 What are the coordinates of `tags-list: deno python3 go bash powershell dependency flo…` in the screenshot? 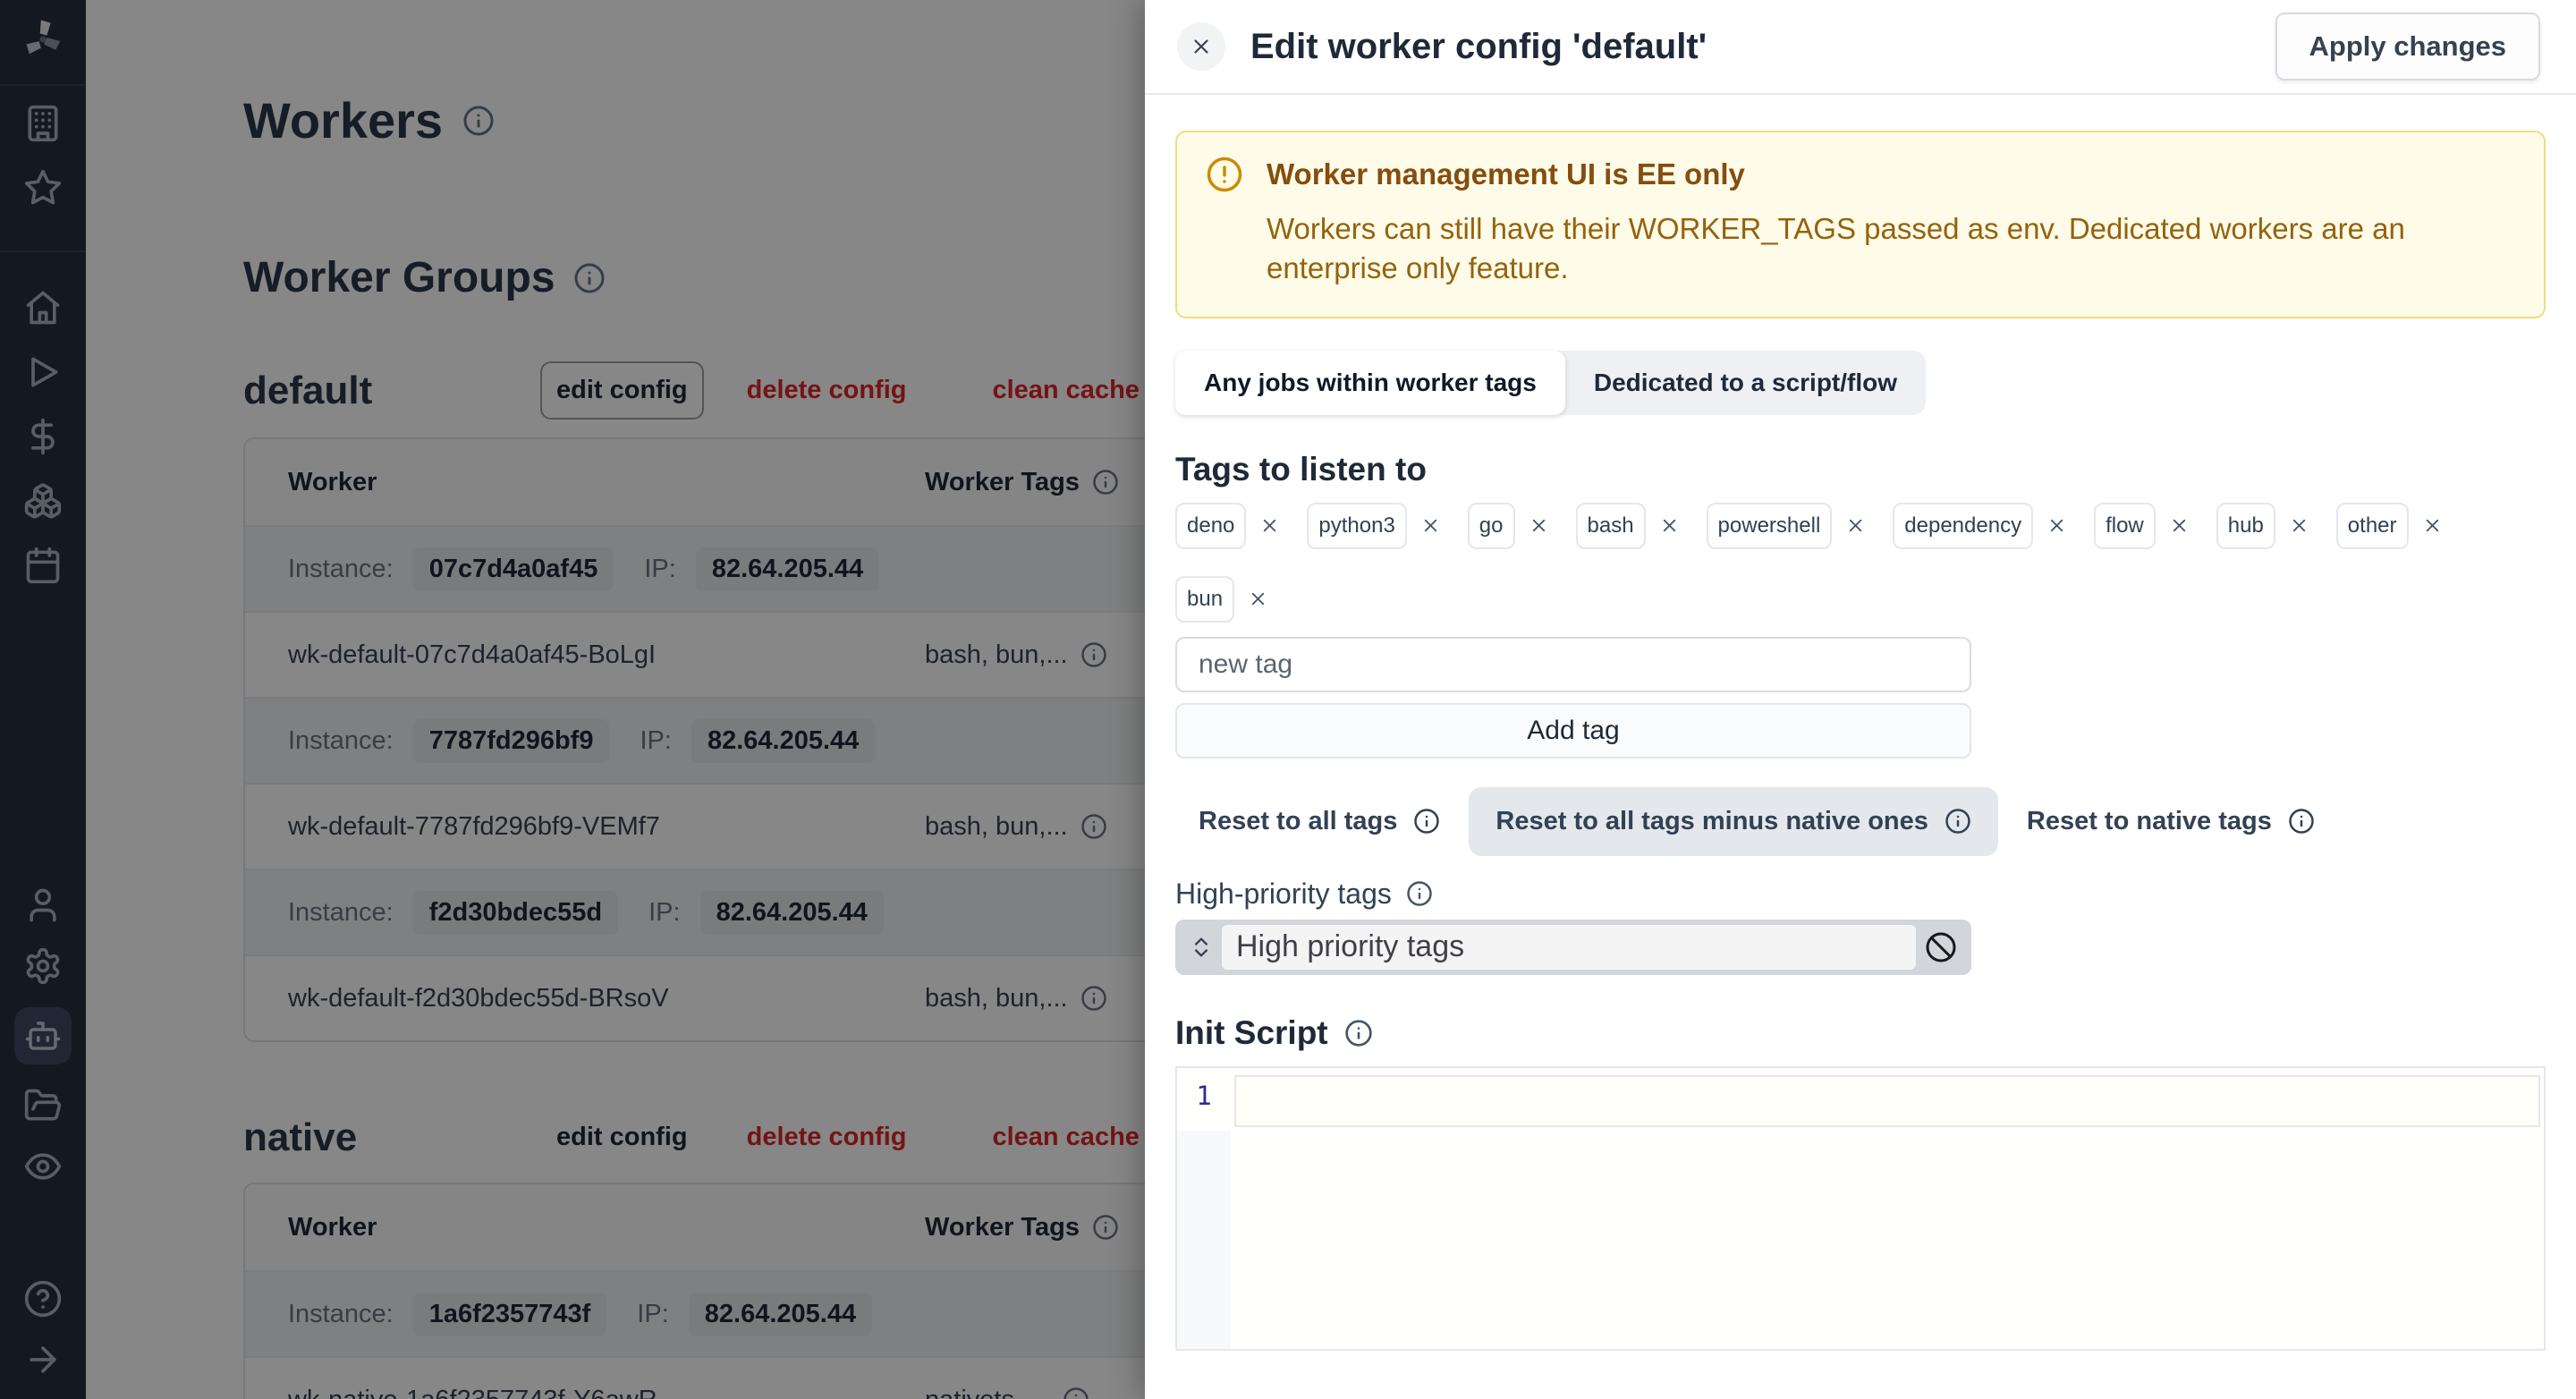 It's located at (1860, 562).